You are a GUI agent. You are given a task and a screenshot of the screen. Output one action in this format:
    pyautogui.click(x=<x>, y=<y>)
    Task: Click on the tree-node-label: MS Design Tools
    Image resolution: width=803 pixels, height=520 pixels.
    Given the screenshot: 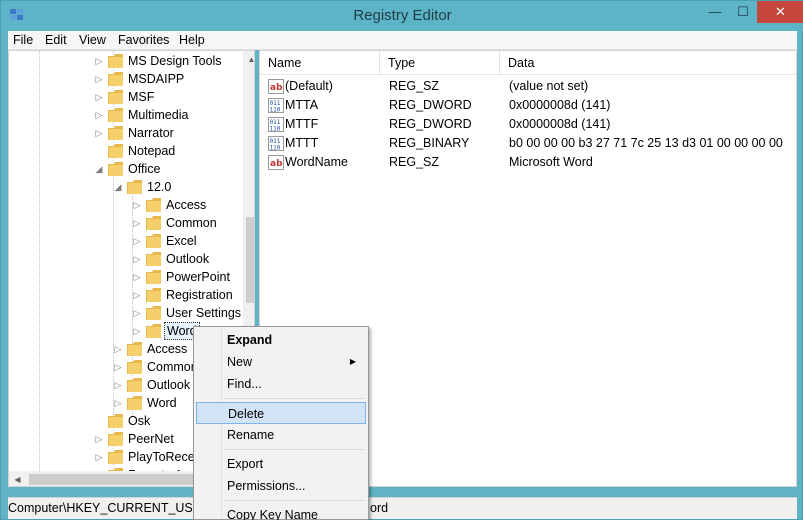 What is the action you would take?
    pyautogui.click(x=175, y=61)
    